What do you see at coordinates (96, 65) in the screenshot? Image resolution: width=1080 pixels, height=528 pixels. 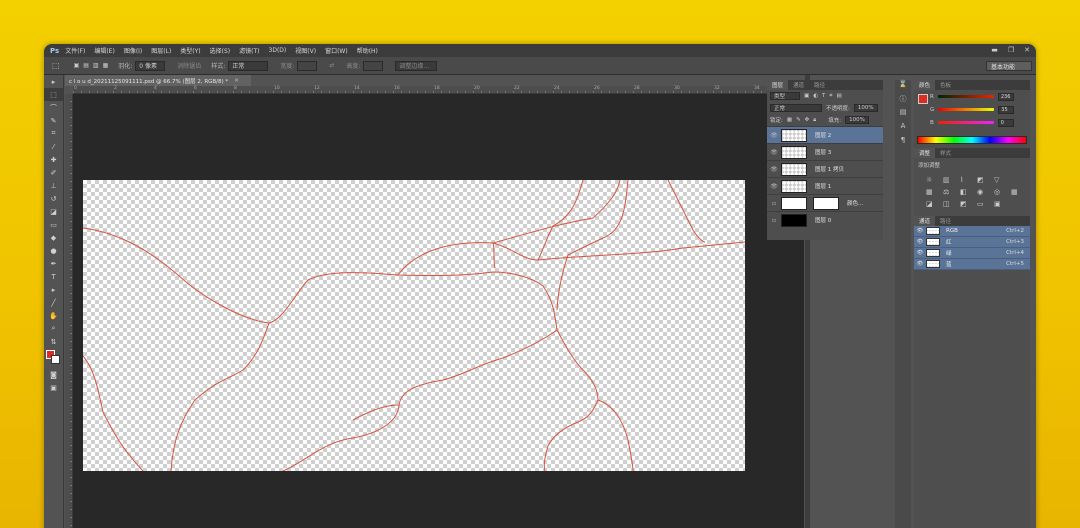 I see `subtract-selection-icon: ▥` at bounding box center [96, 65].